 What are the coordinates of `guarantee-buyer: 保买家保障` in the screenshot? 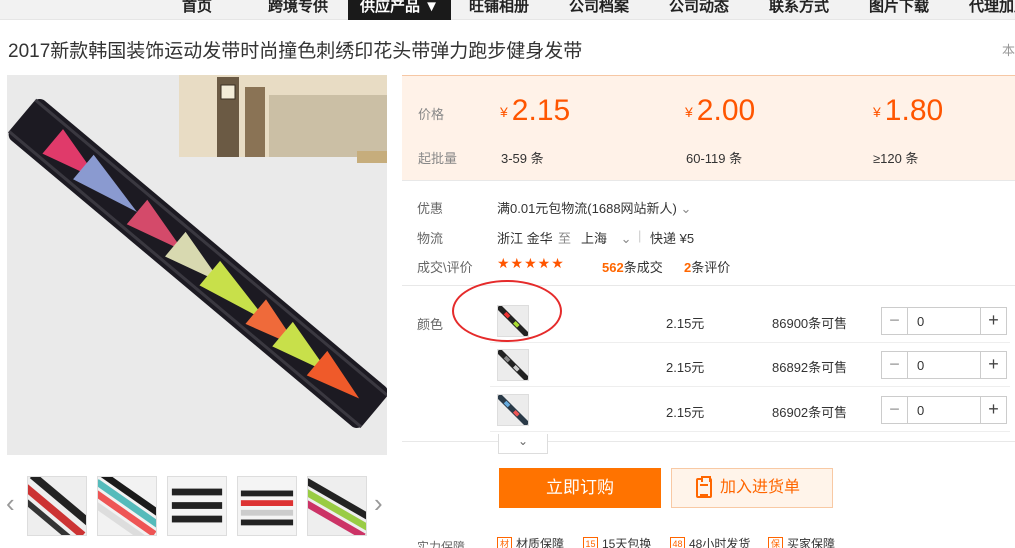 It's located at (801, 541).